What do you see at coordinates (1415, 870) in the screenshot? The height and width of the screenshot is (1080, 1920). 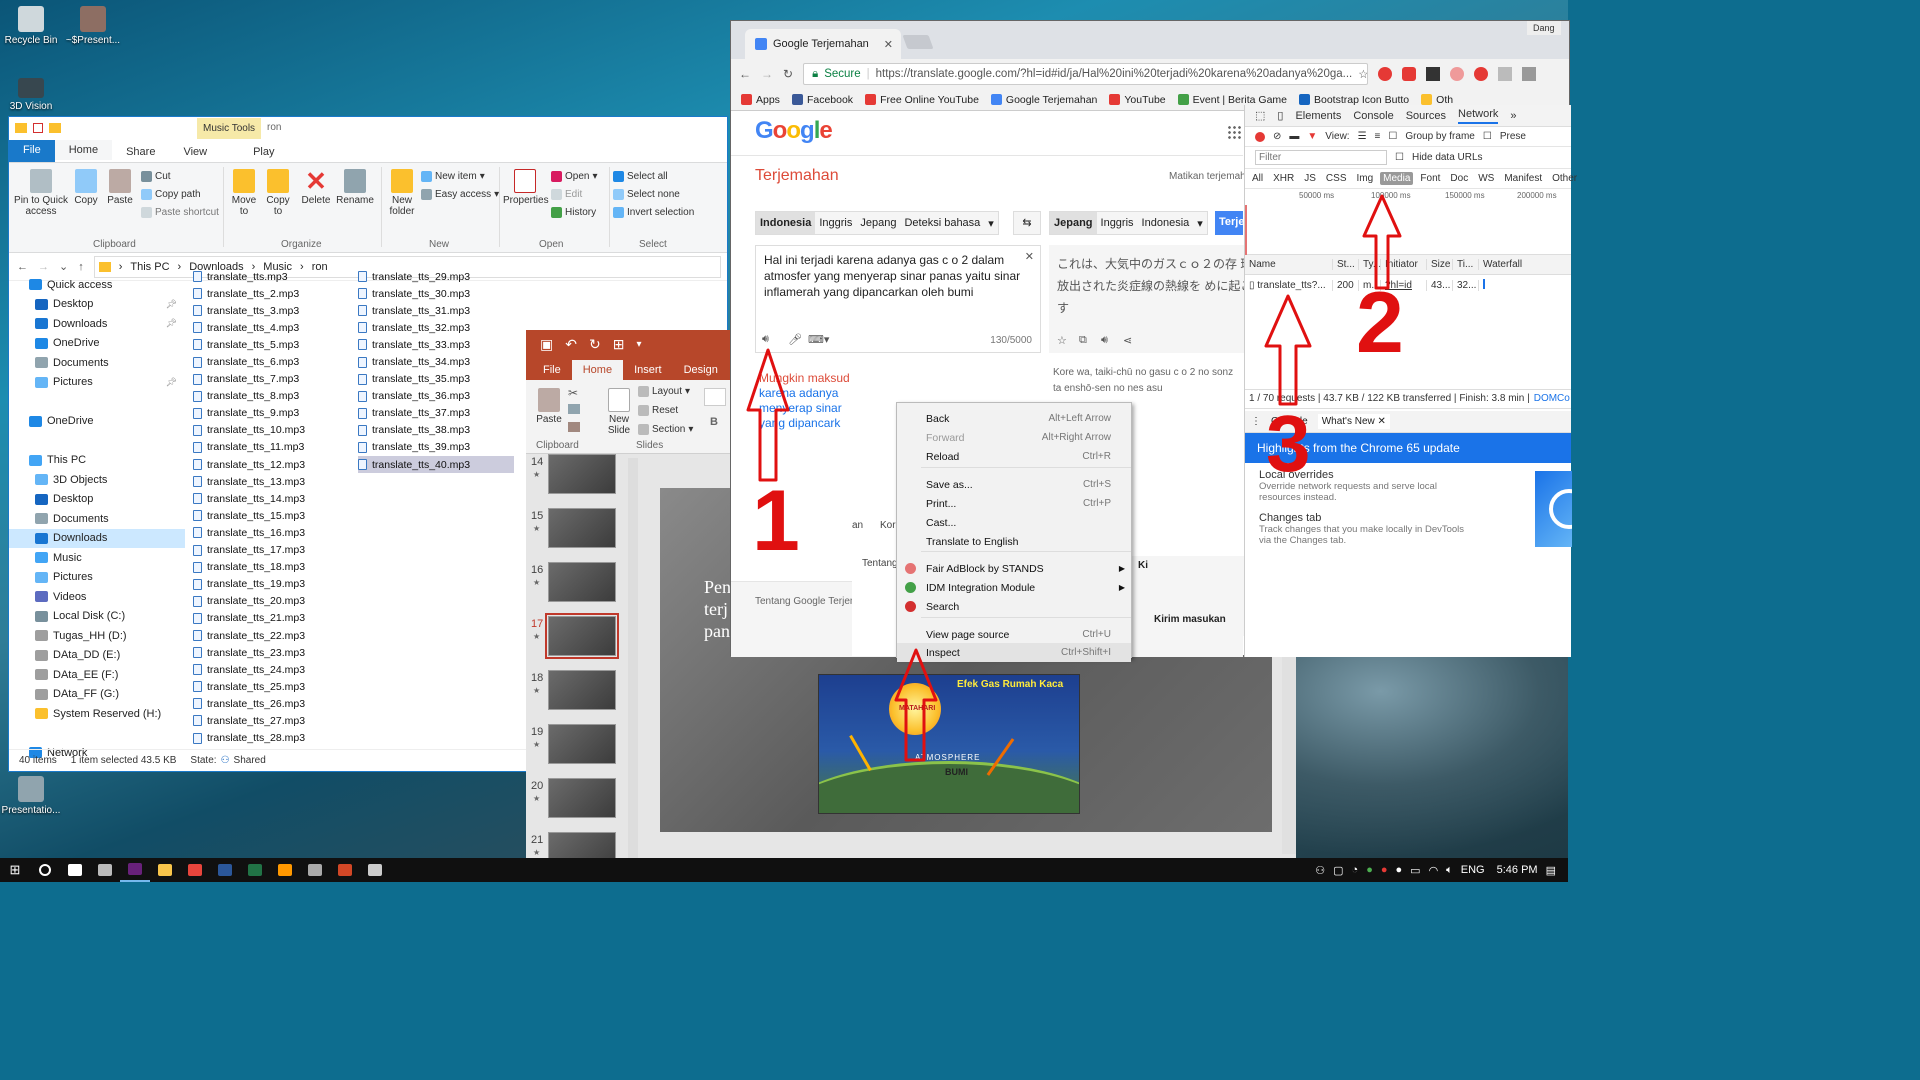 I see `battery-icon: ▭` at bounding box center [1415, 870].